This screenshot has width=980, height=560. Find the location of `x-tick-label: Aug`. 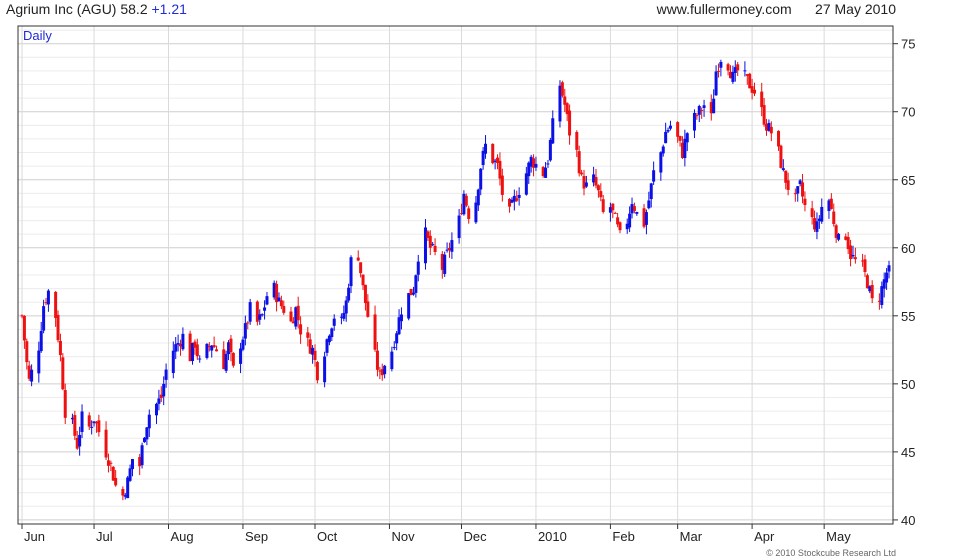

x-tick-label: Aug is located at coordinates (182, 536).